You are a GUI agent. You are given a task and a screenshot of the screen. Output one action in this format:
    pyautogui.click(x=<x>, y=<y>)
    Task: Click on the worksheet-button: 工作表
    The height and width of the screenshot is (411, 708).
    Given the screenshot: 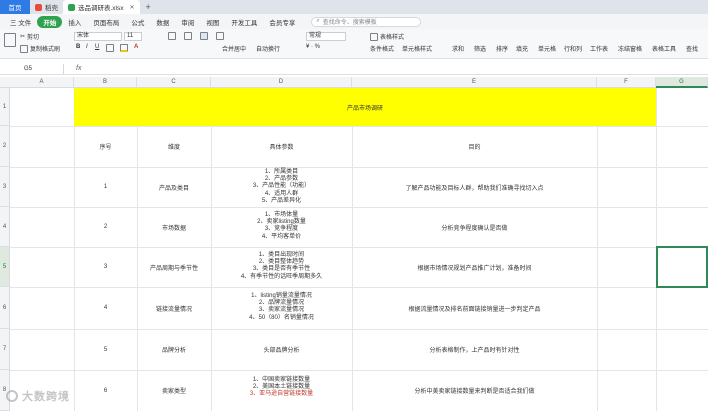 What is the action you would take?
    pyautogui.click(x=599, y=48)
    